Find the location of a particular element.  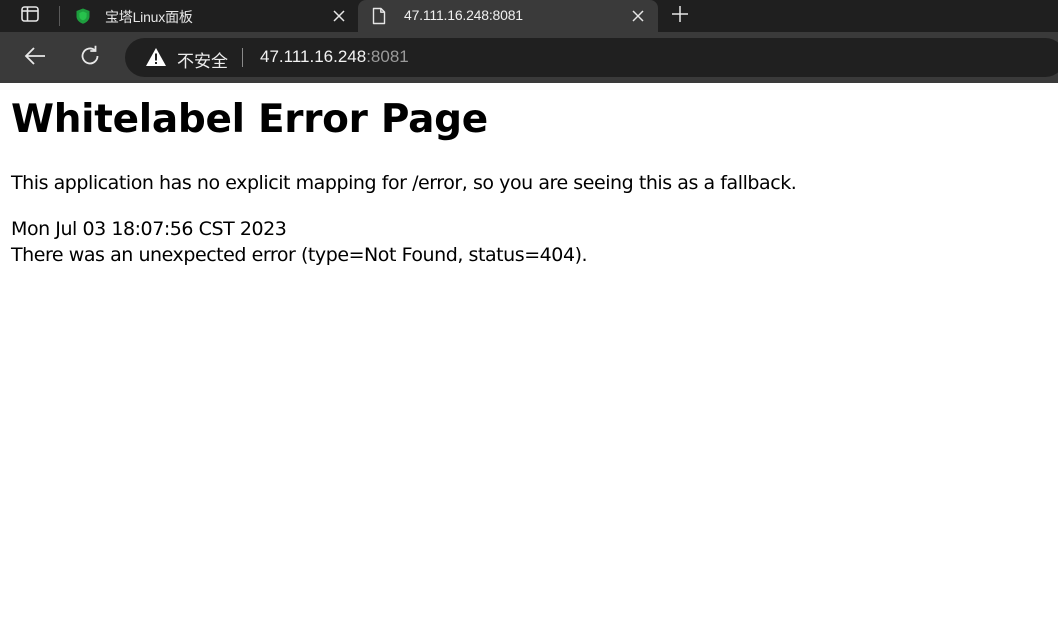

new-tab-button is located at coordinates (680, 16).